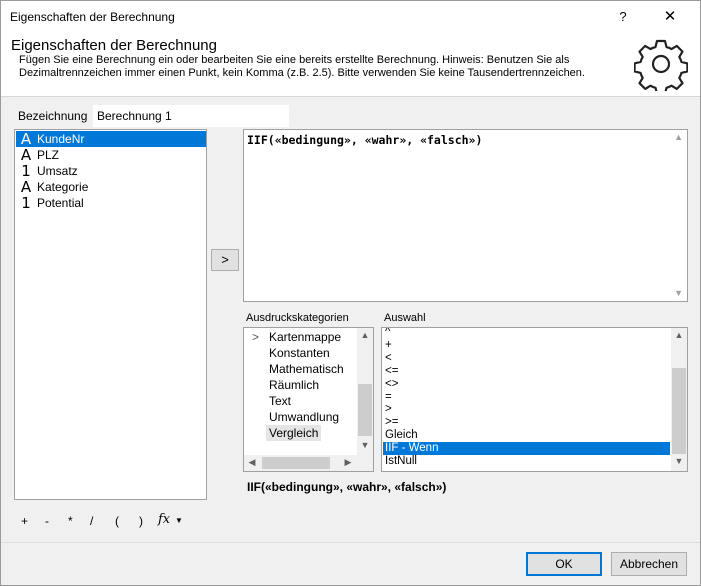  What do you see at coordinates (70, 521) in the screenshot?
I see `operator-multiply-button: *` at bounding box center [70, 521].